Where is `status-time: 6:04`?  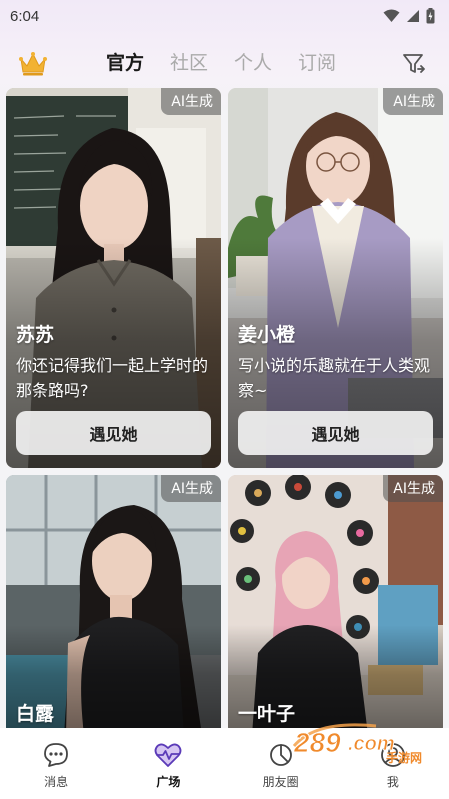 status-time: 6:04 is located at coordinates (25, 16).